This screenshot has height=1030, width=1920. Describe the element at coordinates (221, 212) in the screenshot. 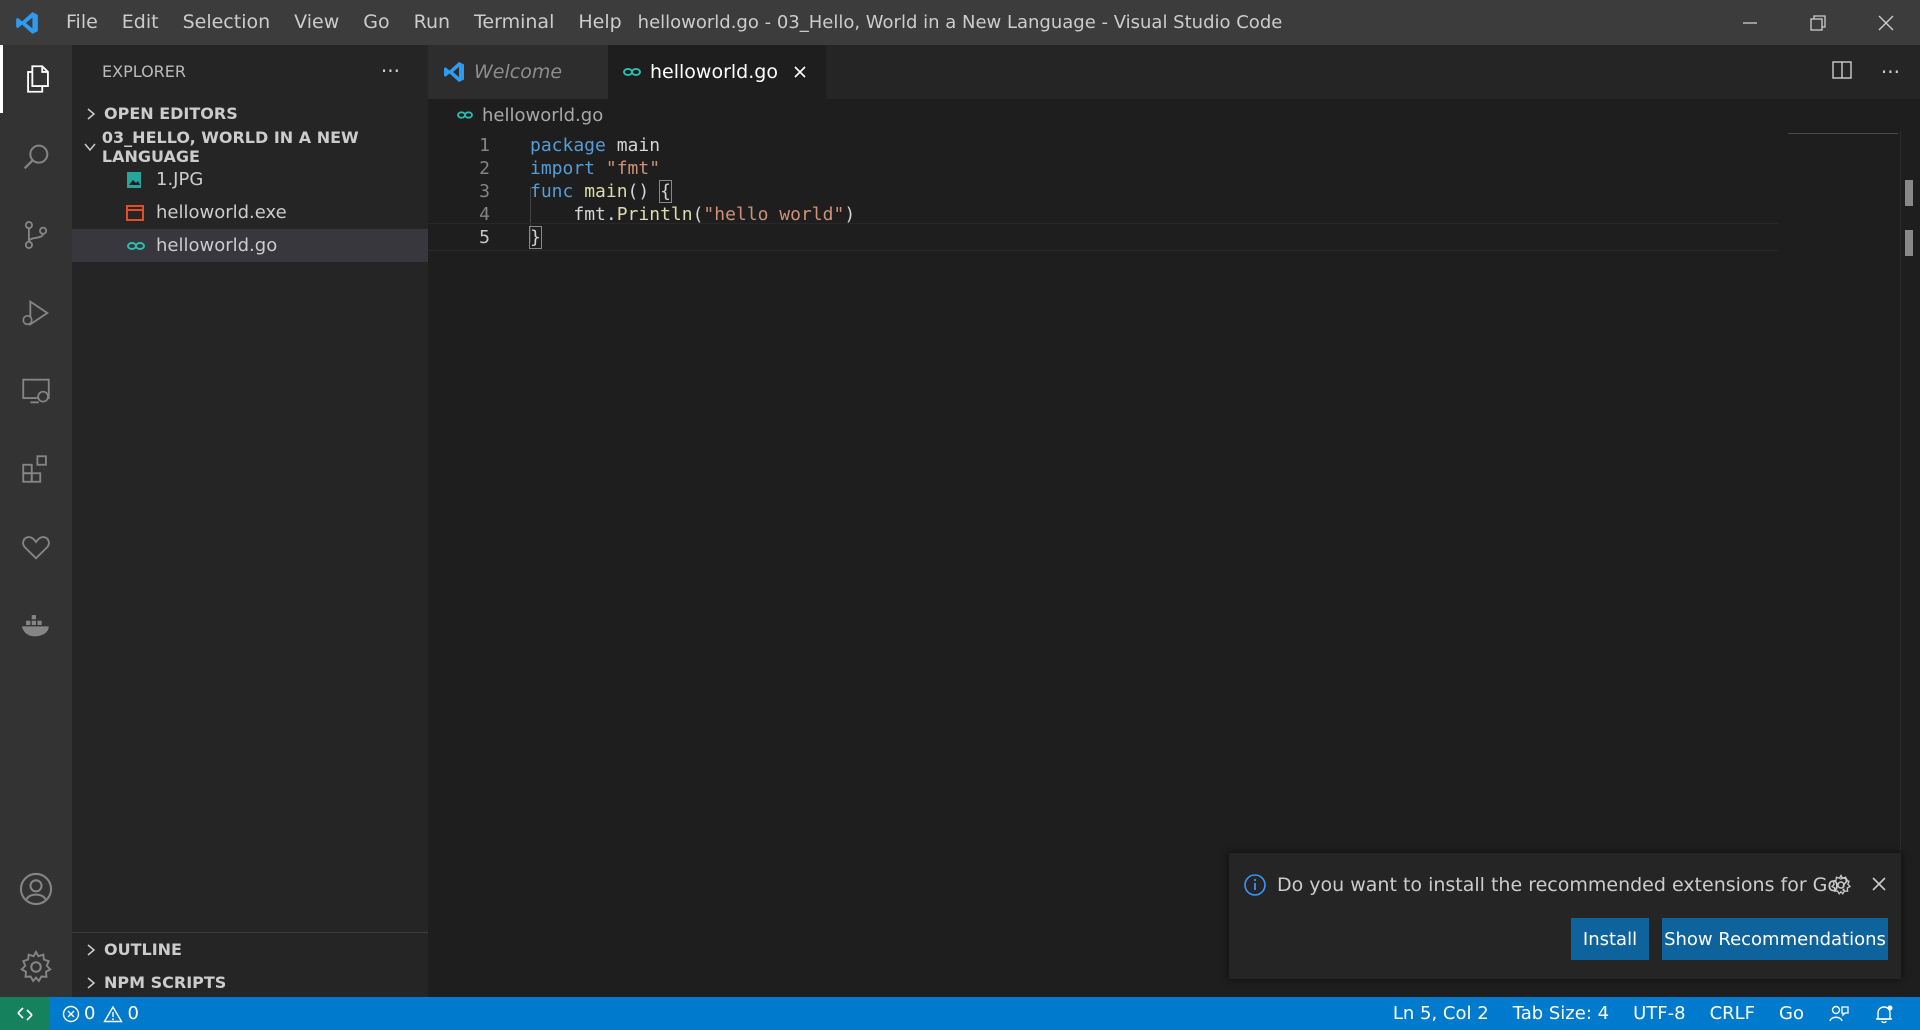

I see `file-name: helloworld.exe` at that location.